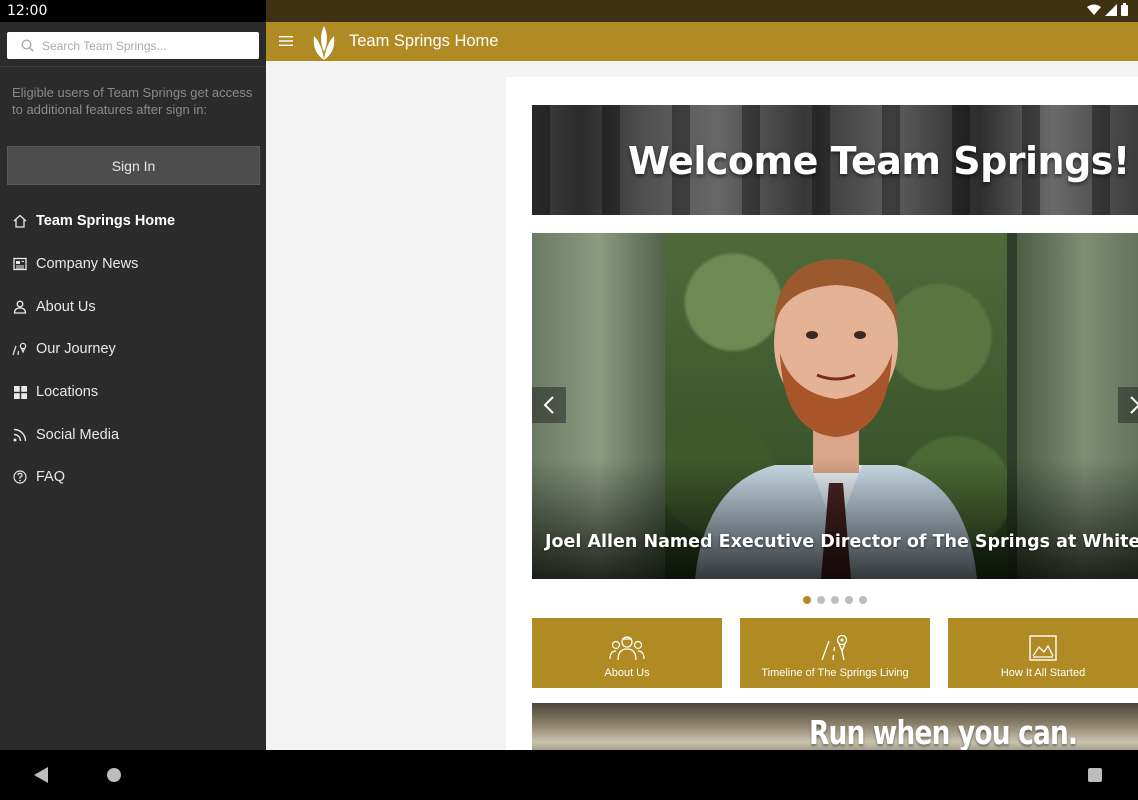 The height and width of the screenshot is (800, 1138). Describe the element at coordinates (114, 775) in the screenshot. I see `home-button` at that location.